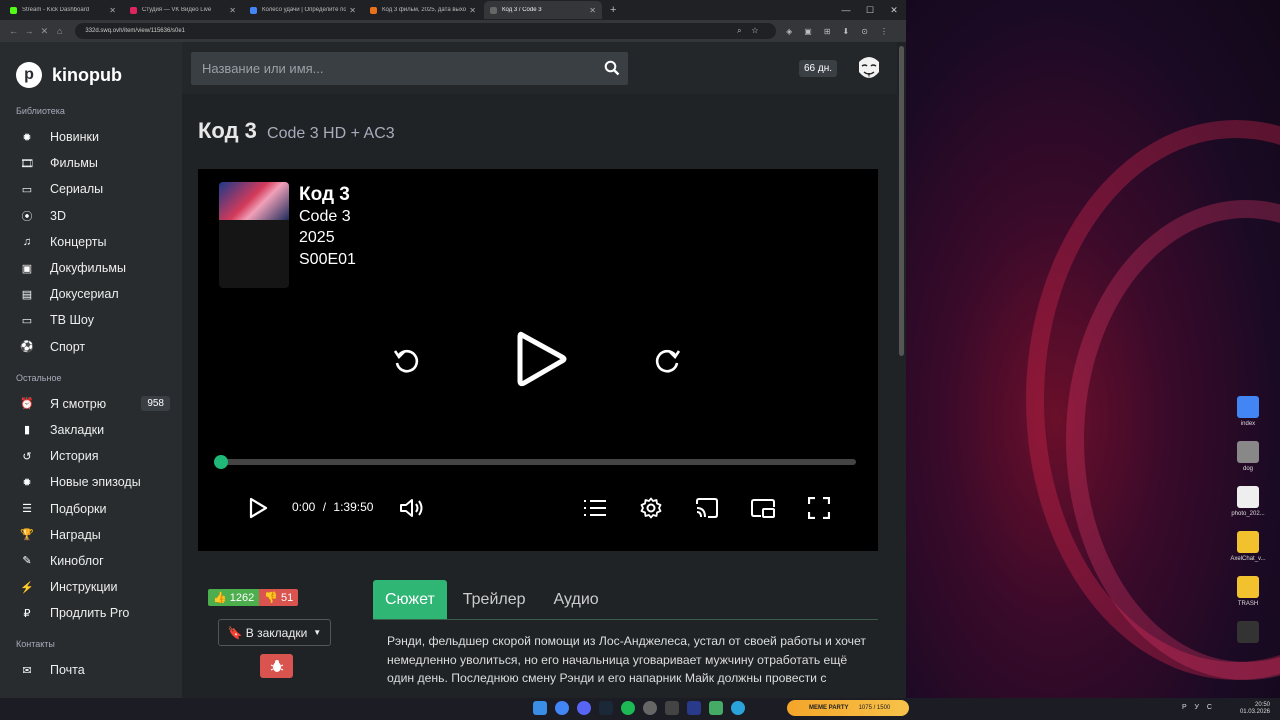 The width and height of the screenshot is (1280, 720). What do you see at coordinates (91, 268) in the screenshot?
I see `sidebar-item: ▣ Докуфильмы` at bounding box center [91, 268].